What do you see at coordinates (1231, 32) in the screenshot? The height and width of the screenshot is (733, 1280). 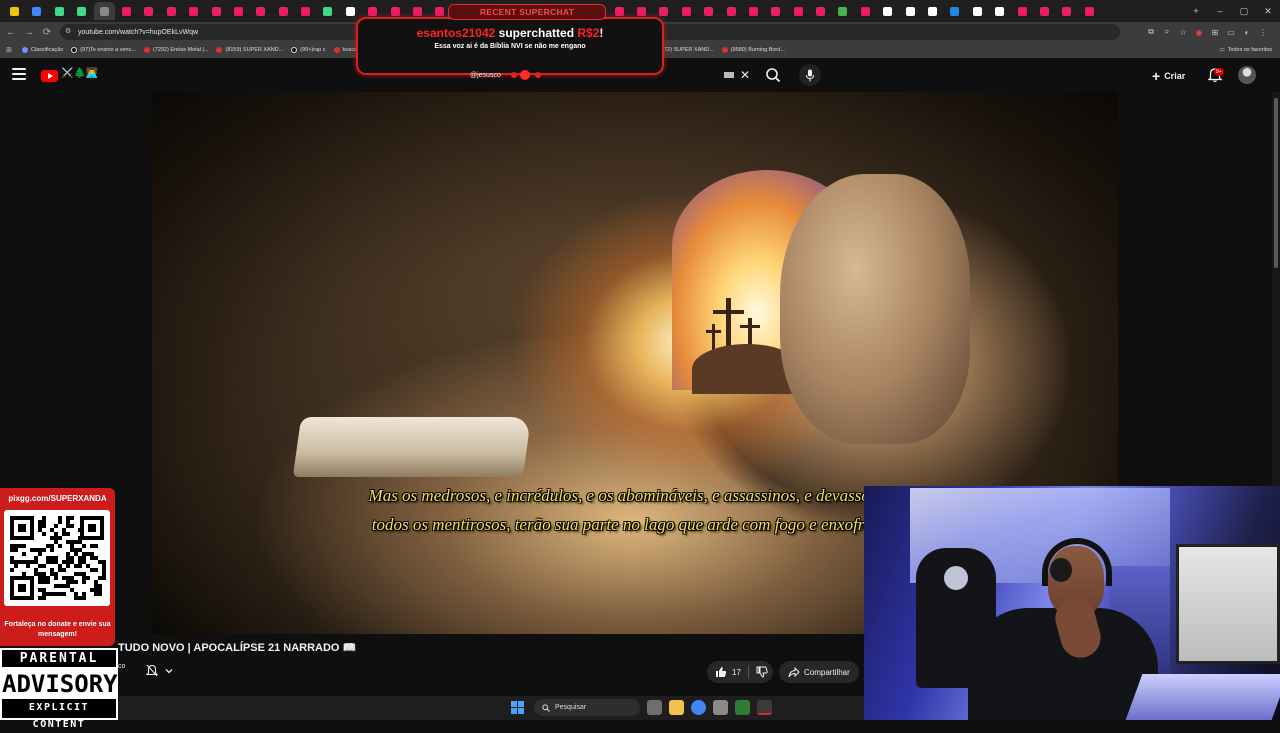 I see `sidebar-icon: ▭` at bounding box center [1231, 32].